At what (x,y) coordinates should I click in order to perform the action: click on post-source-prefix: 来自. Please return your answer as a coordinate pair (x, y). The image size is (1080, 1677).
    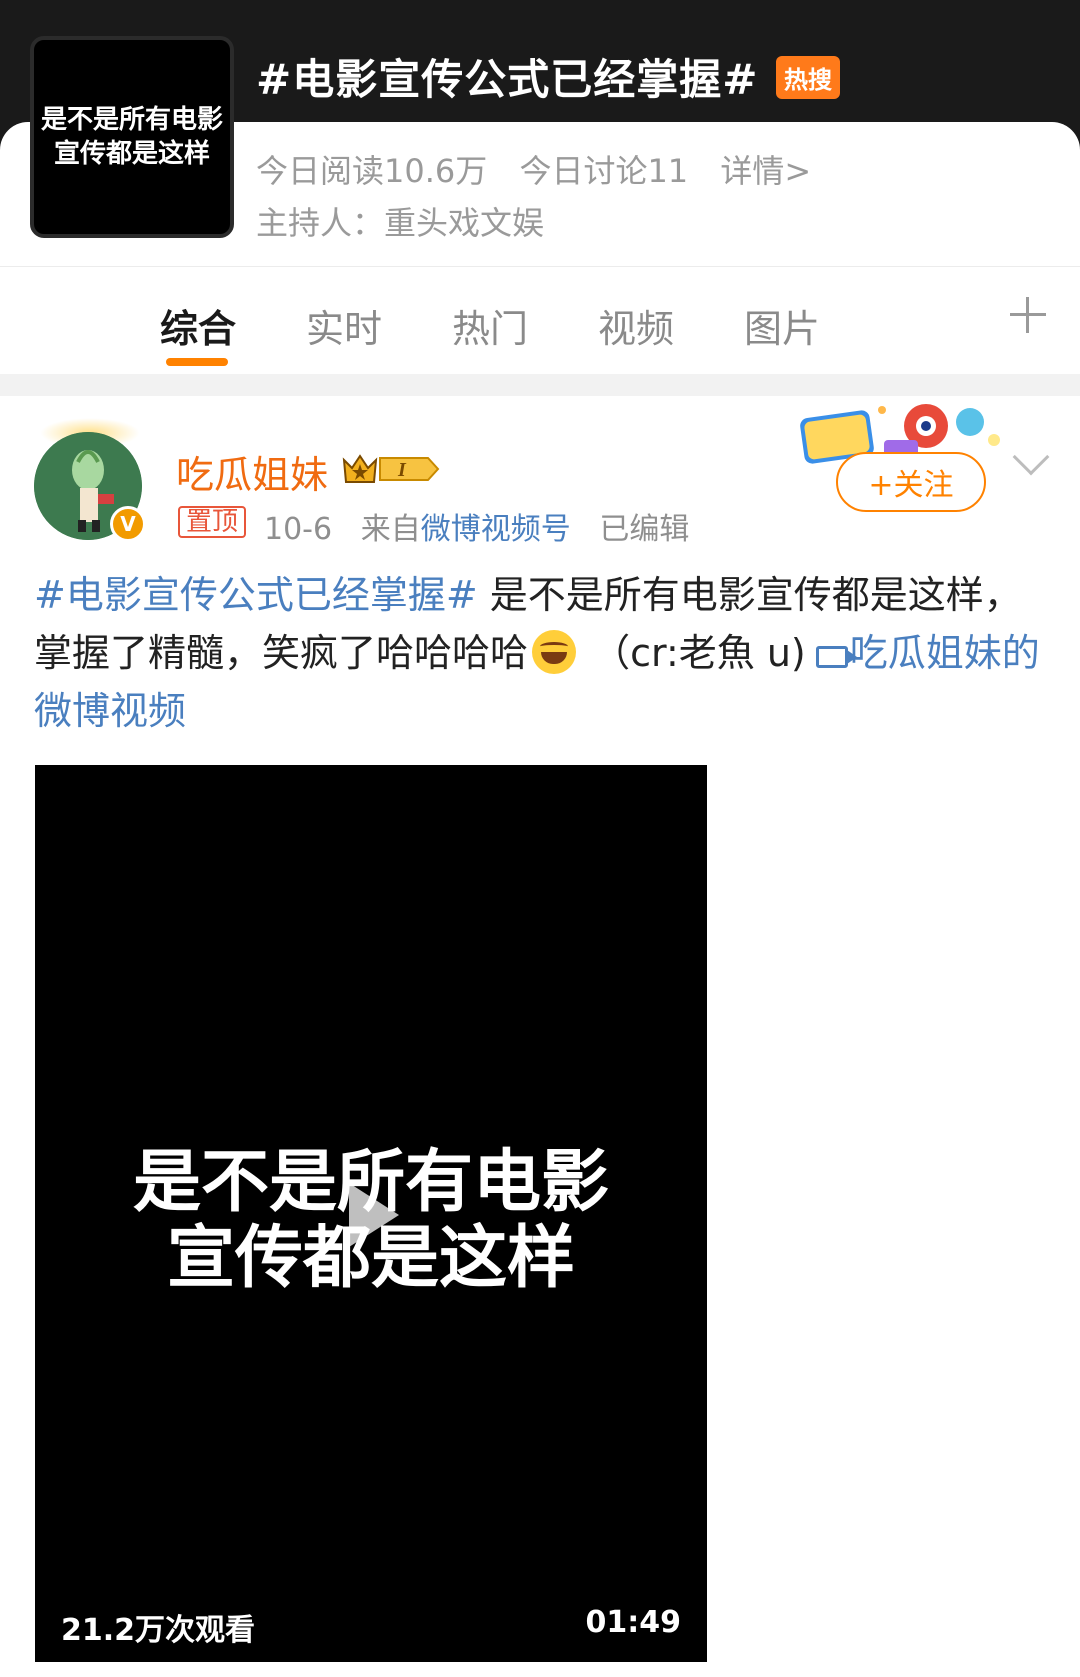
    Looking at the image, I should click on (390, 529).